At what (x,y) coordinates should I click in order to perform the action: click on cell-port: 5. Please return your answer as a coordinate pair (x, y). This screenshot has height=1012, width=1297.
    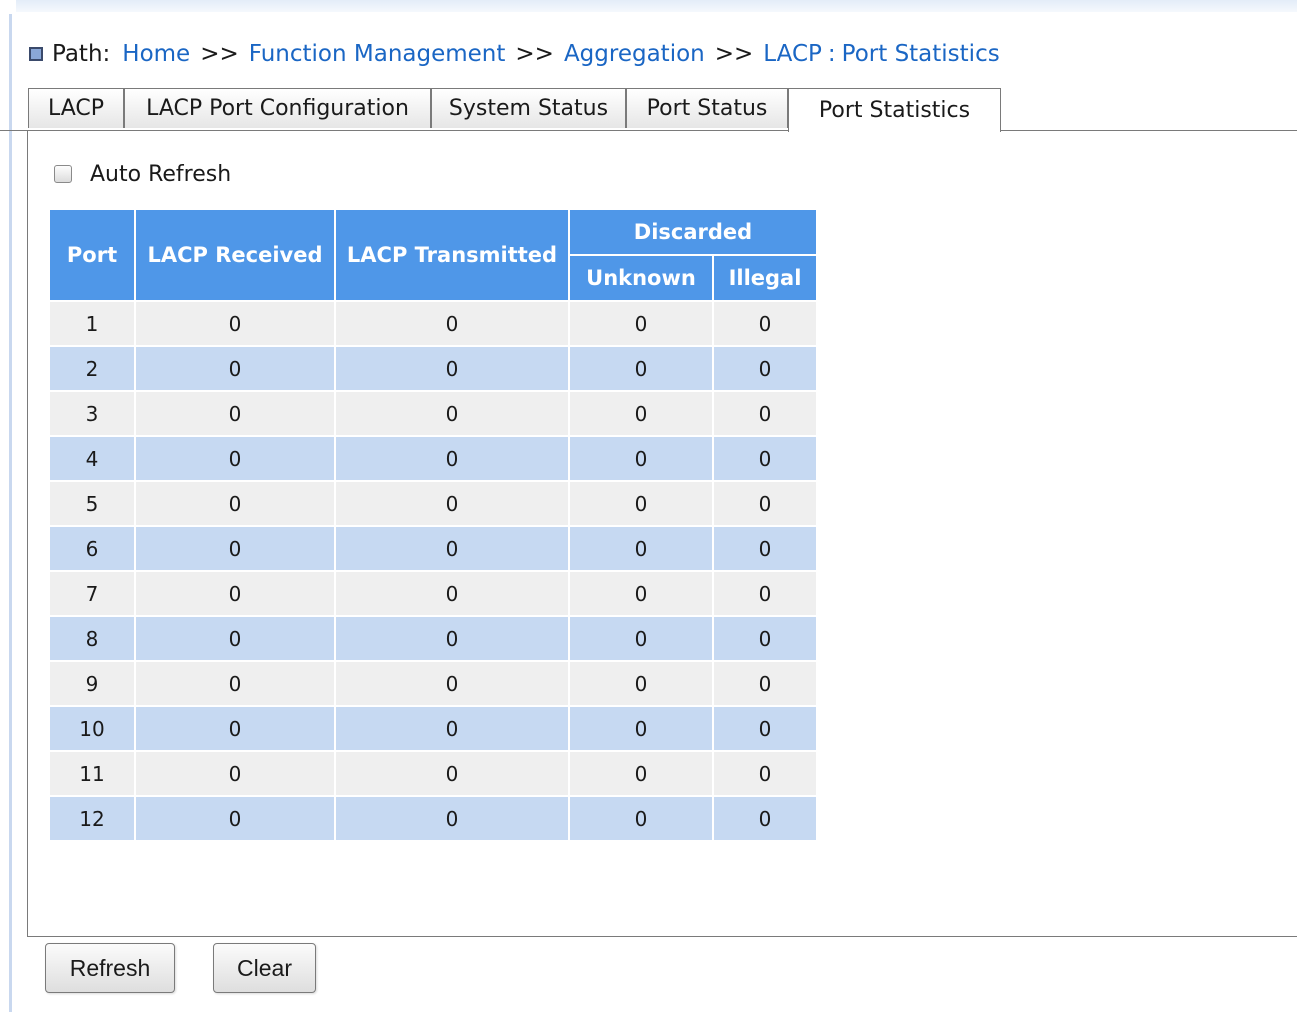
    Looking at the image, I should click on (92, 503).